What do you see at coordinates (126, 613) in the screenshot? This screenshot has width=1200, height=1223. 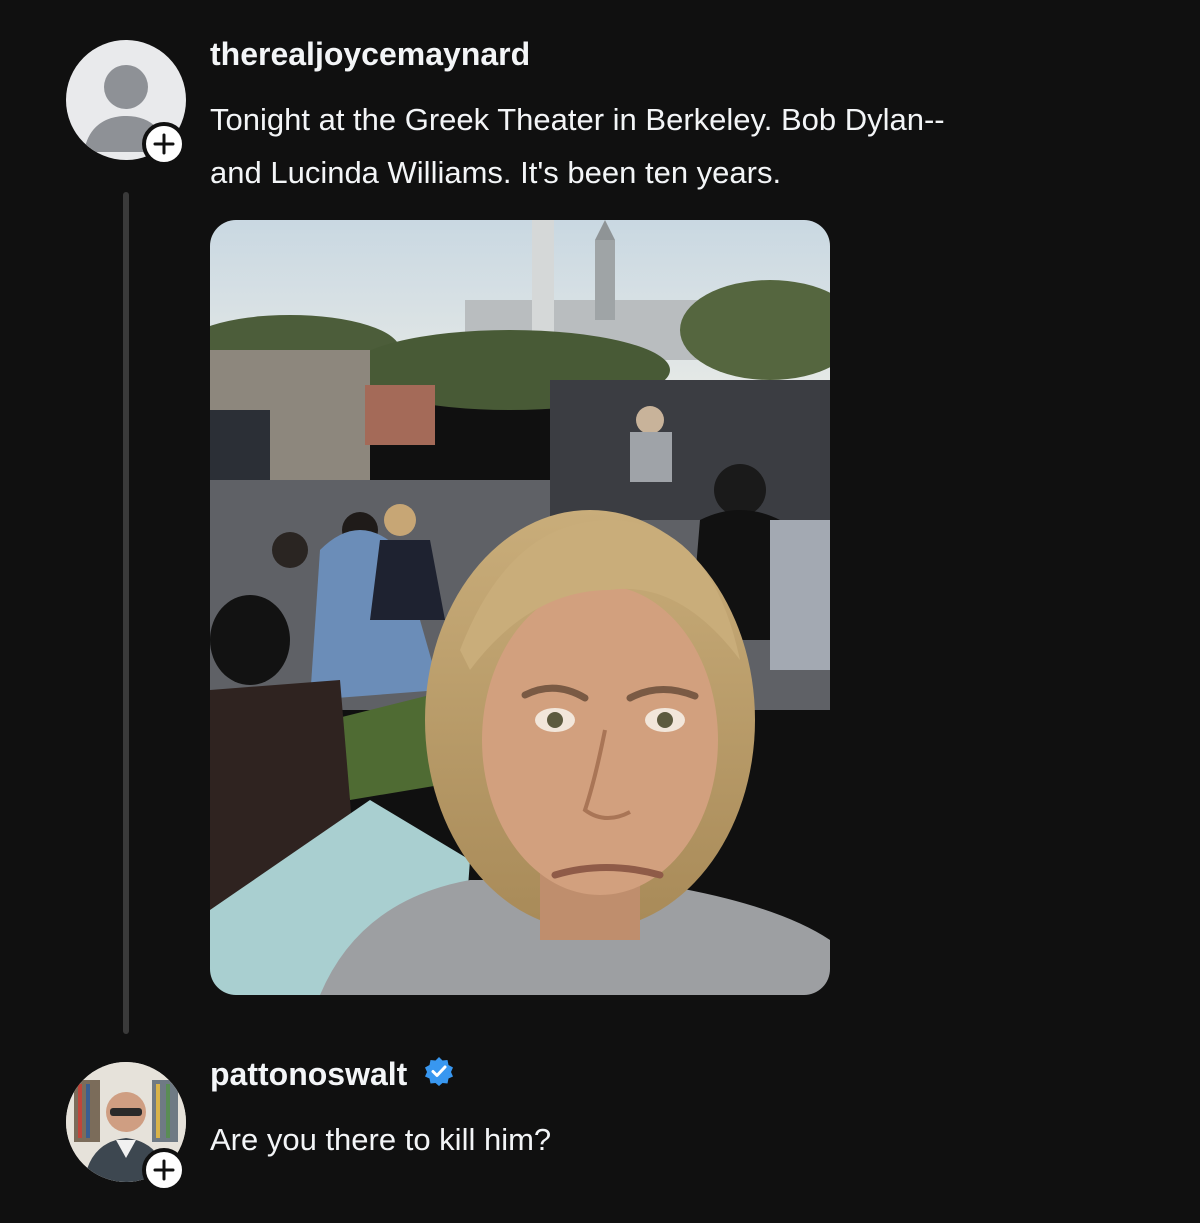 I see `thread-connector-line` at bounding box center [126, 613].